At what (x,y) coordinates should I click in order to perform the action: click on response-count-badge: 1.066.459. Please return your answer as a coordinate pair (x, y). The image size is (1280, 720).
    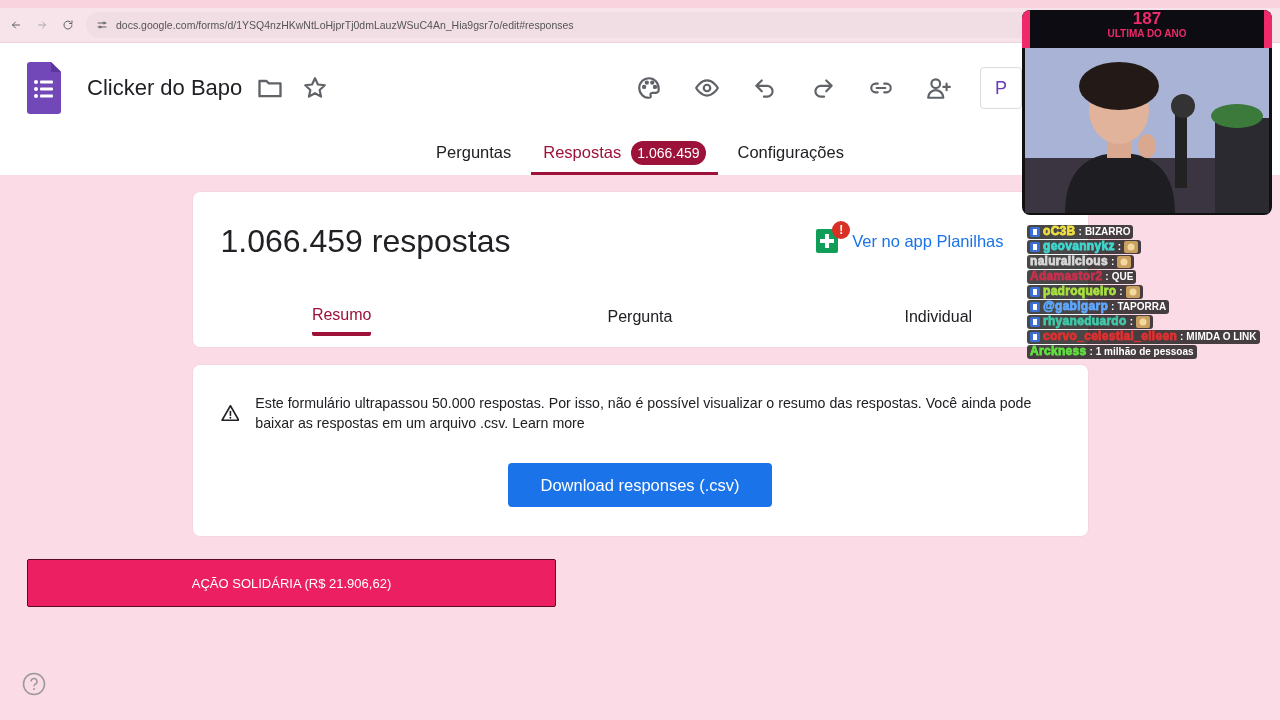
    Looking at the image, I should click on (668, 152).